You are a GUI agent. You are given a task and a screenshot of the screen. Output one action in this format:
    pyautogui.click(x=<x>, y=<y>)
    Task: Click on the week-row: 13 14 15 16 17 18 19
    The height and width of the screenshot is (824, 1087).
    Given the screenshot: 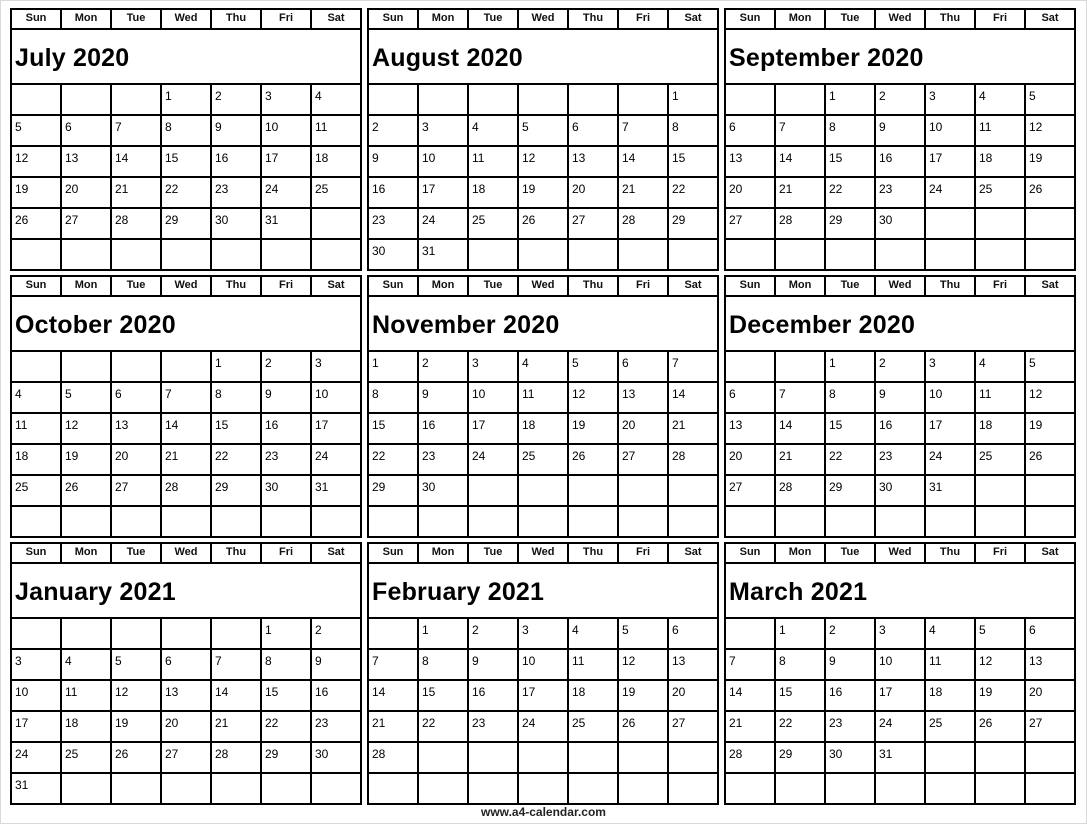 What is the action you would take?
    pyautogui.click(x=900, y=429)
    